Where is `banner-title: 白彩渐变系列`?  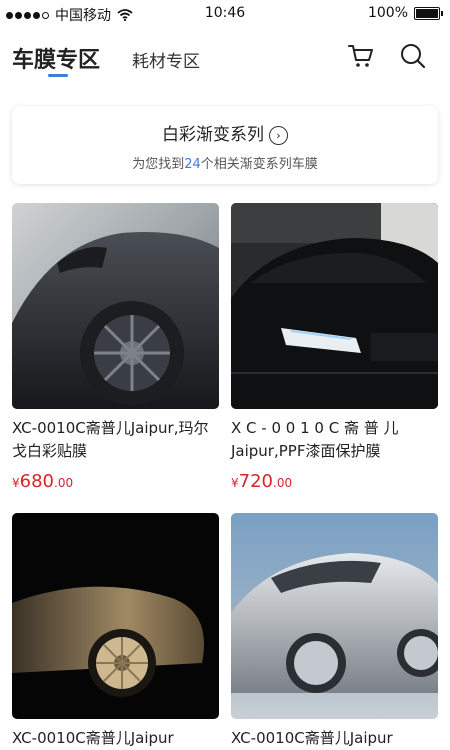 banner-title: 白彩渐变系列 is located at coordinates (213, 135).